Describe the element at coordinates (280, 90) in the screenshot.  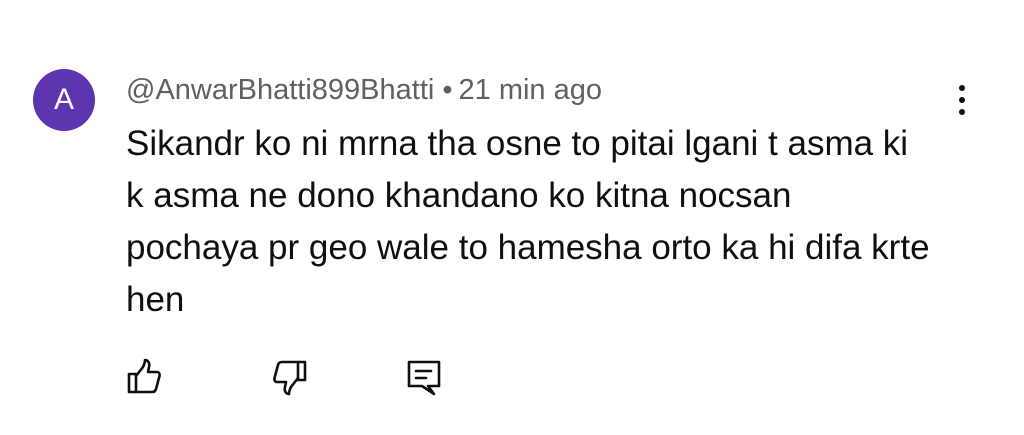
I see `author-handle: @AnwarBhatti899Bhatti` at that location.